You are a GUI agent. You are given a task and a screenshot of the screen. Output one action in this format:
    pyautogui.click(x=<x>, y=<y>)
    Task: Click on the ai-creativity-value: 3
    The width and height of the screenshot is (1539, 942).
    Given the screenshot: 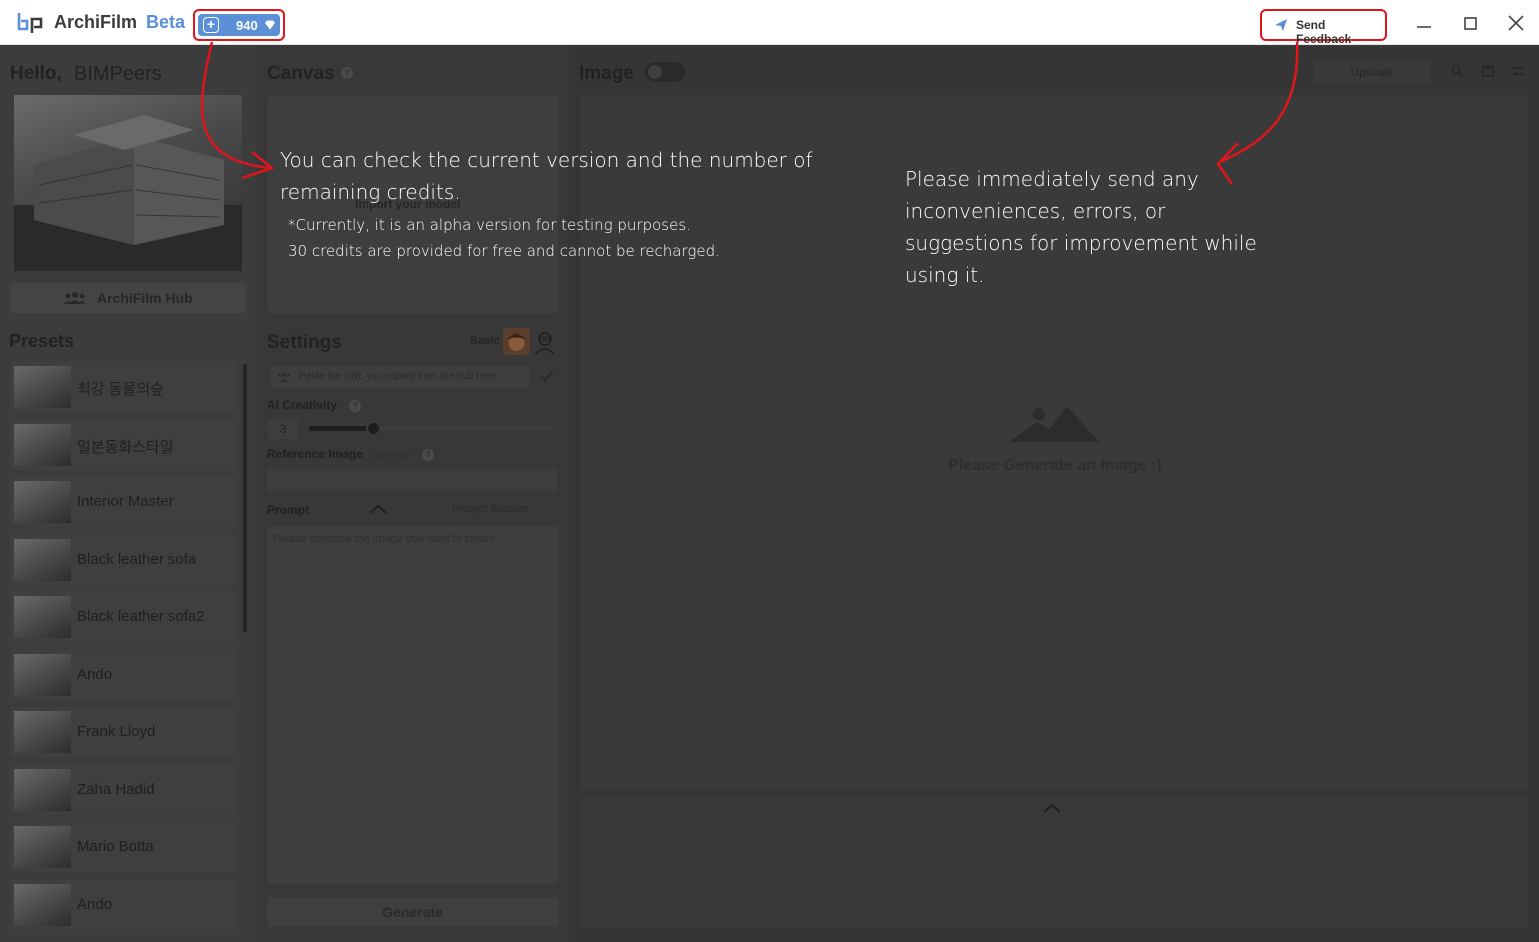 What is the action you would take?
    pyautogui.click(x=283, y=429)
    